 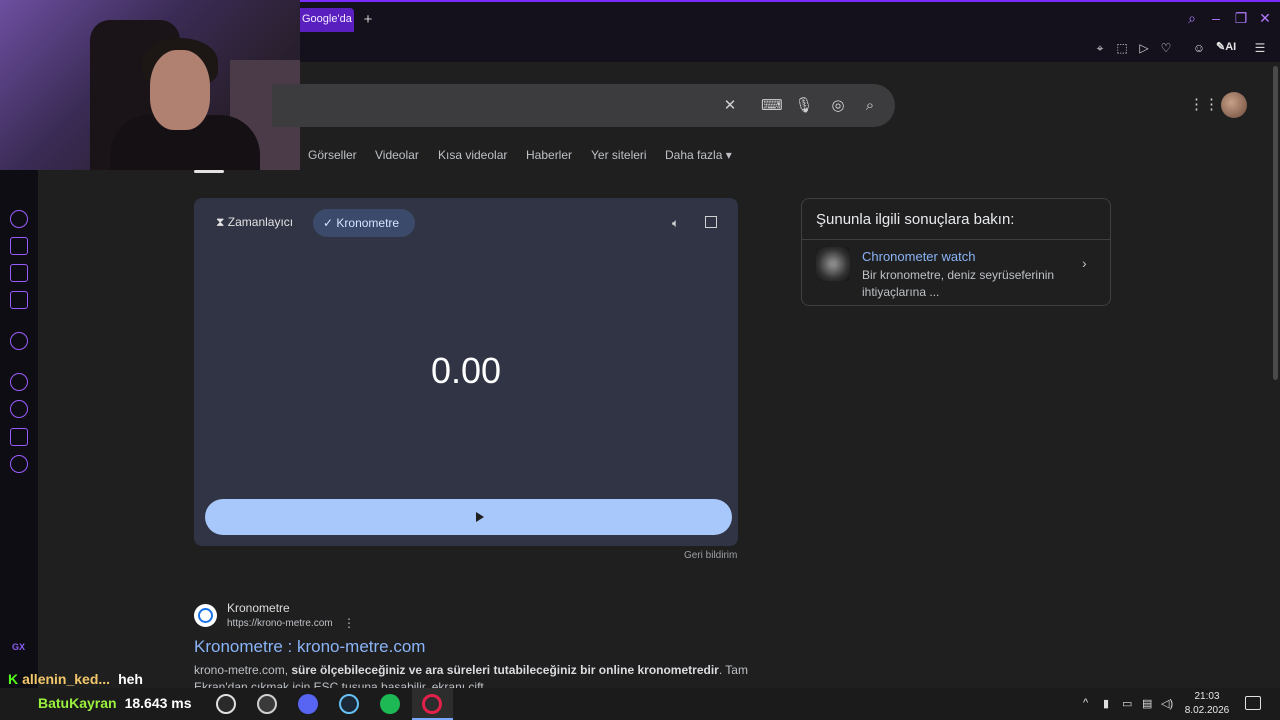 I want to click on related-link: Chronometer watch, so click(x=918, y=256).